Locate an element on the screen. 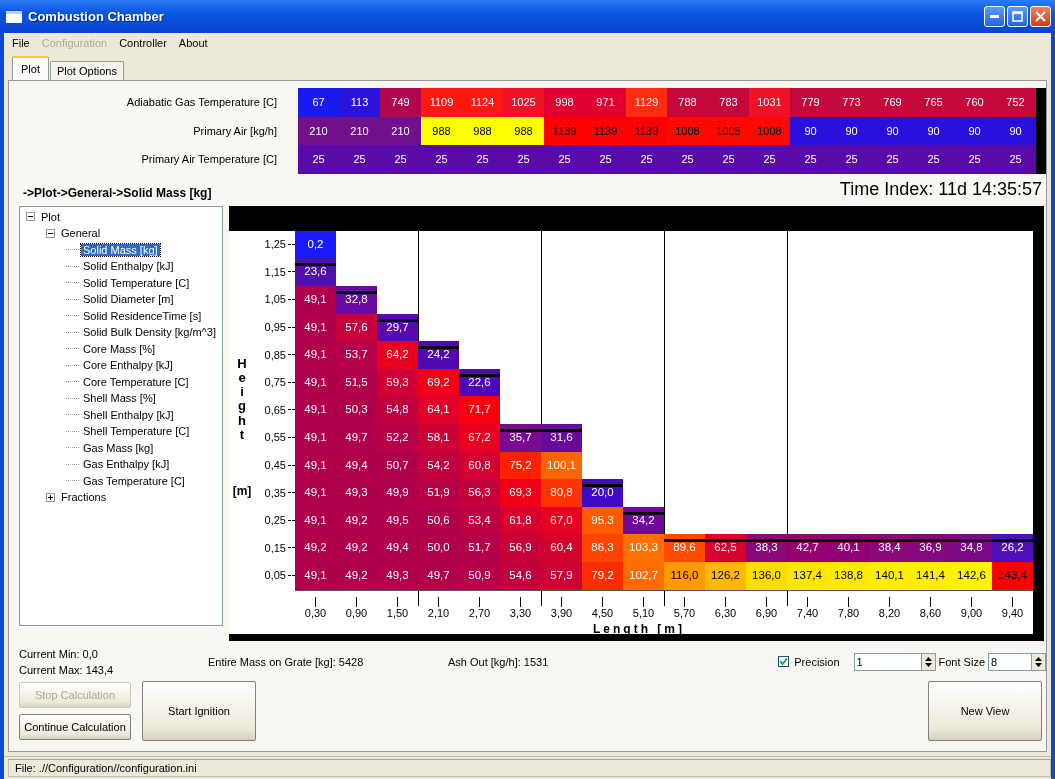 This screenshot has height=779, width=1055. tree-item: Core Enthalpy [kJ] is located at coordinates (128, 365).